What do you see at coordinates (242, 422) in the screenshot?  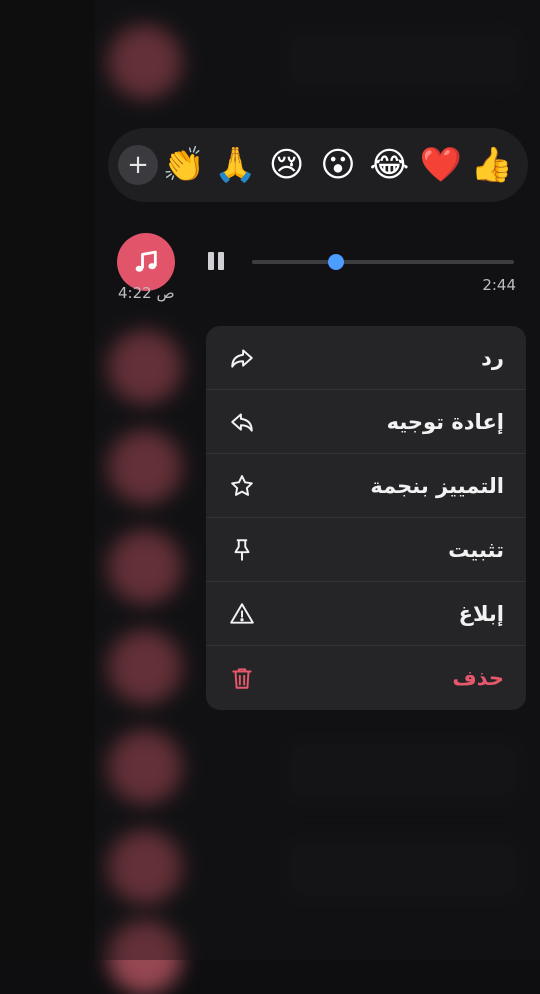 I see `forward-icon` at bounding box center [242, 422].